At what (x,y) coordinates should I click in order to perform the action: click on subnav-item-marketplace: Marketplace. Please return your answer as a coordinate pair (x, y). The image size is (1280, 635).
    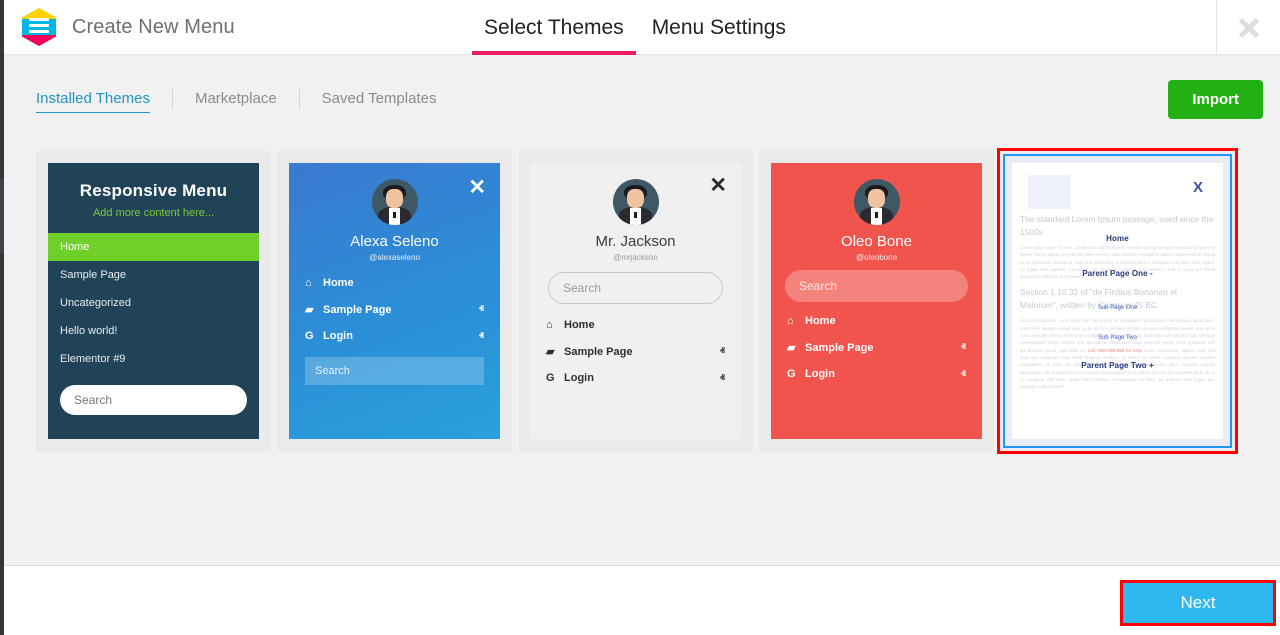
    Looking at the image, I should click on (236, 99).